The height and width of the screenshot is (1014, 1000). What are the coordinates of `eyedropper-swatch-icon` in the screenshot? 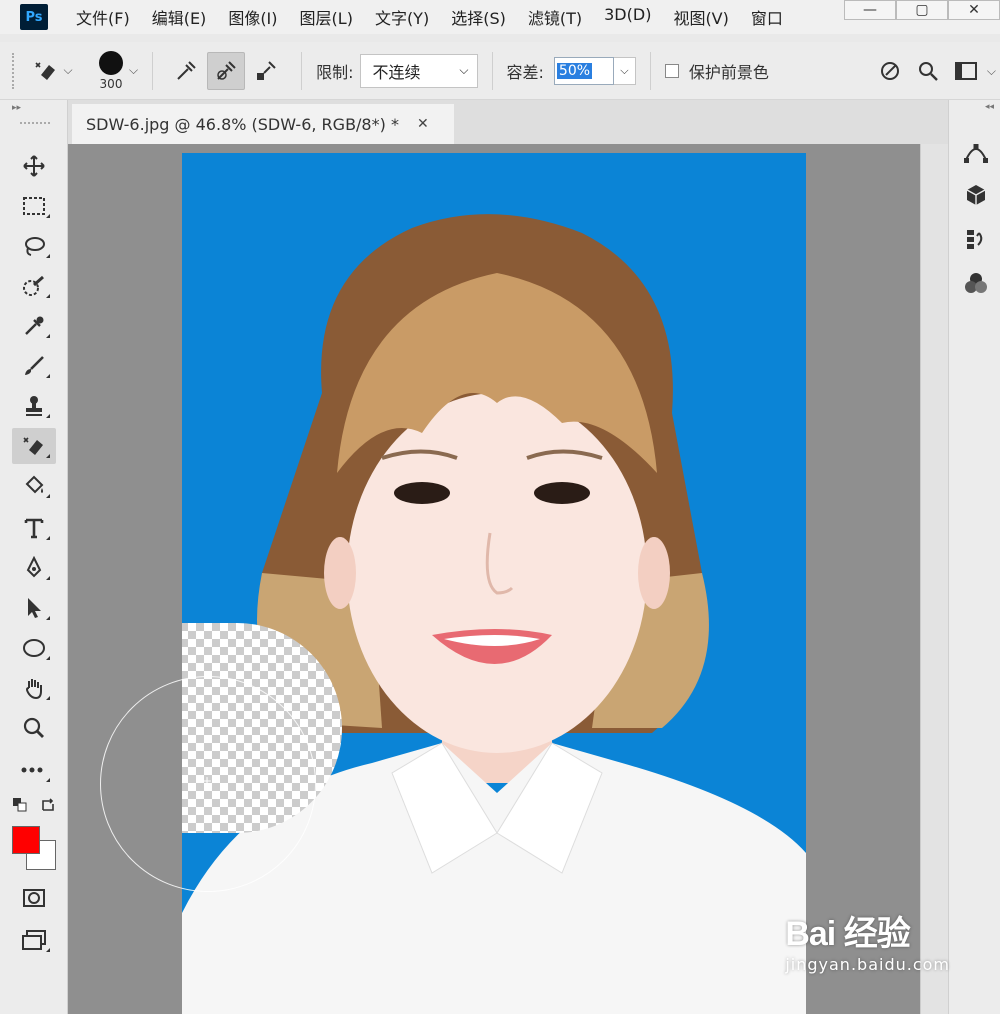 It's located at (266, 70).